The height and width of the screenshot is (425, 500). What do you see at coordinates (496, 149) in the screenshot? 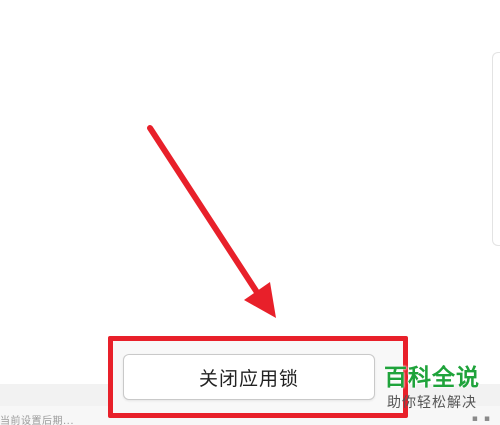
I see `side-card-edge` at bounding box center [496, 149].